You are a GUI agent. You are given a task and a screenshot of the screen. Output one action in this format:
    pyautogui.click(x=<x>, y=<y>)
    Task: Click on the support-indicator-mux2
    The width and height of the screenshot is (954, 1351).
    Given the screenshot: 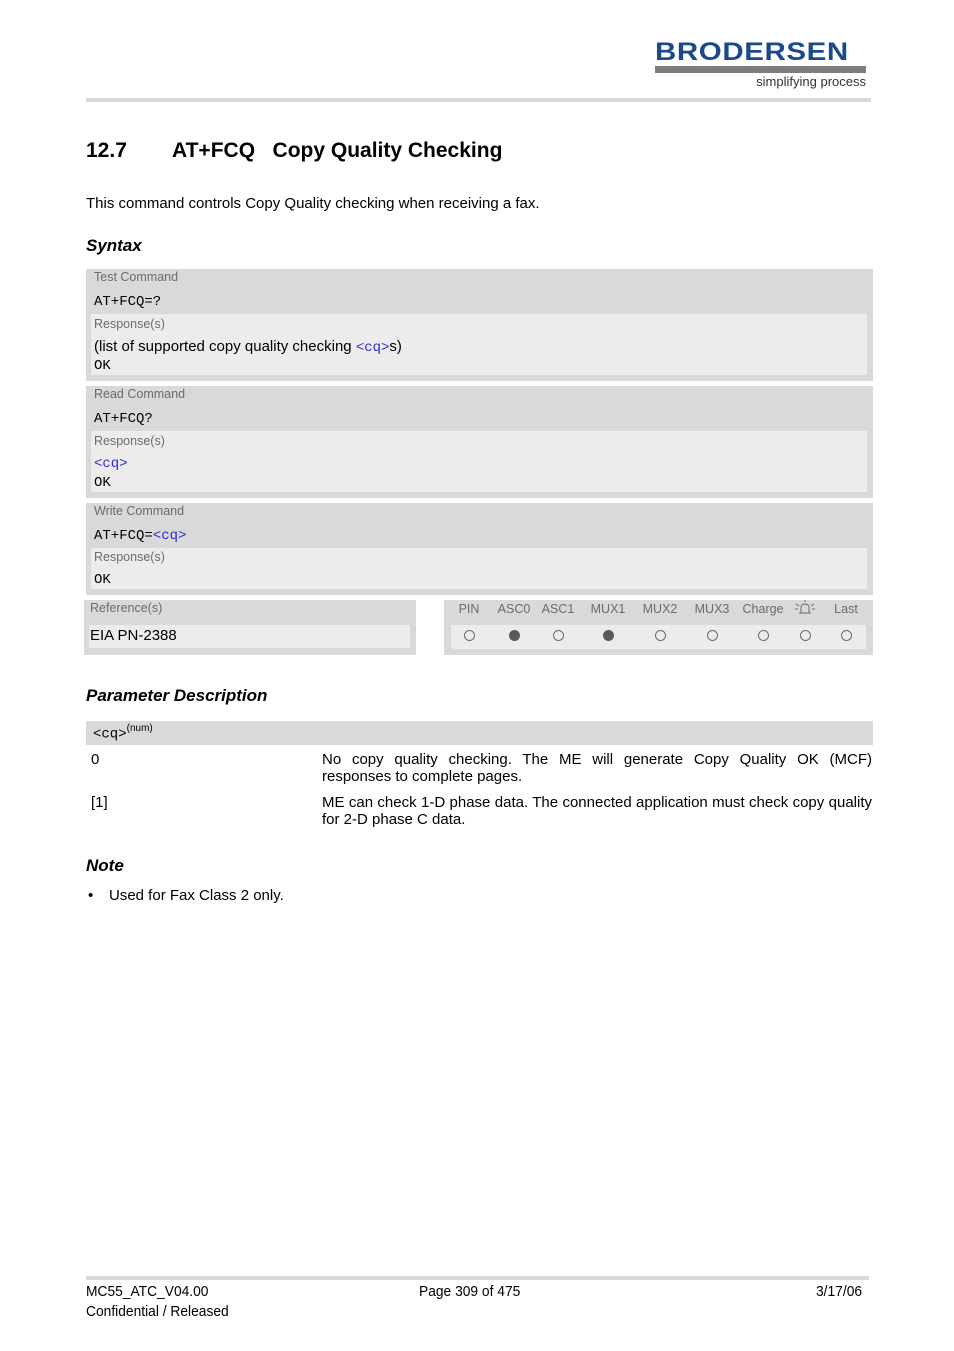 What is the action you would take?
    pyautogui.click(x=660, y=635)
    